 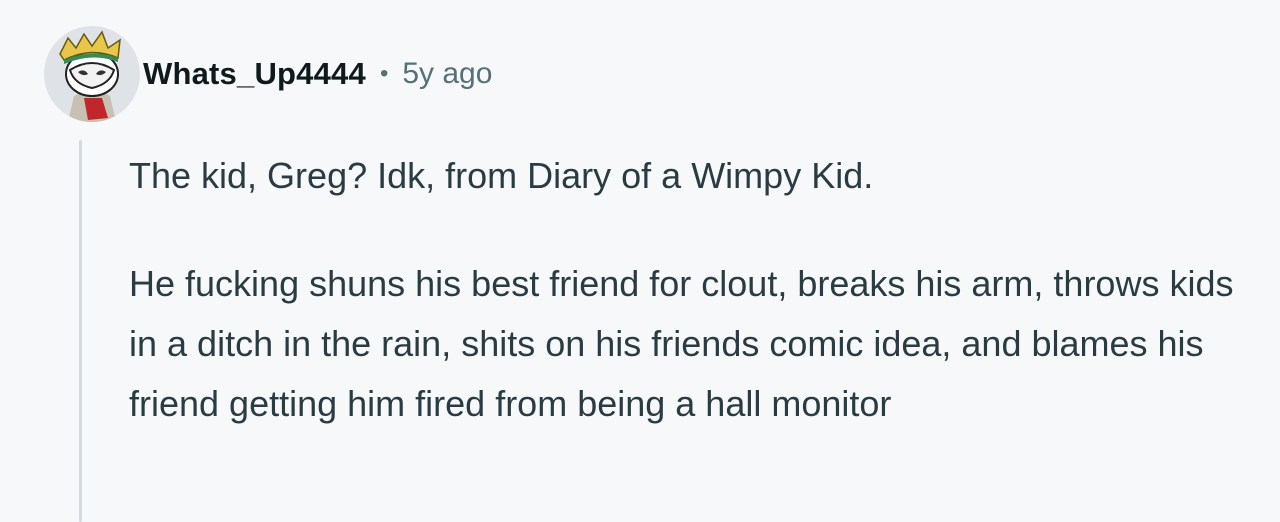 I want to click on comment-author: Whats_Up4444, so click(x=254, y=74).